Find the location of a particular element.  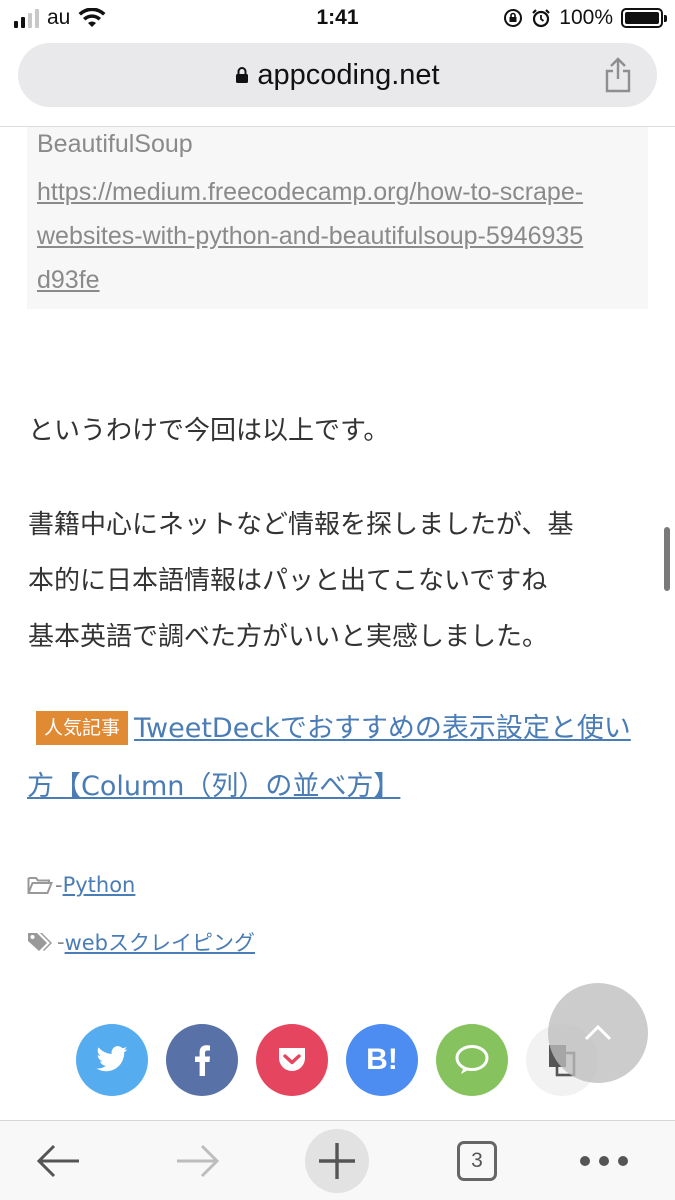

folder-icon is located at coordinates (40, 885).